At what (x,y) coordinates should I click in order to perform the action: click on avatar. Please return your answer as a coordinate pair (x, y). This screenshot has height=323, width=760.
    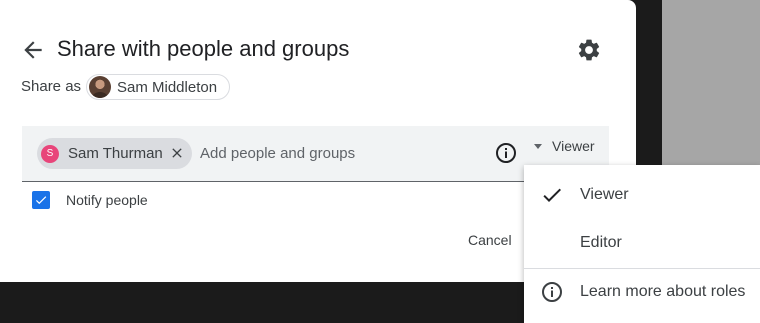
    Looking at the image, I should click on (100, 87).